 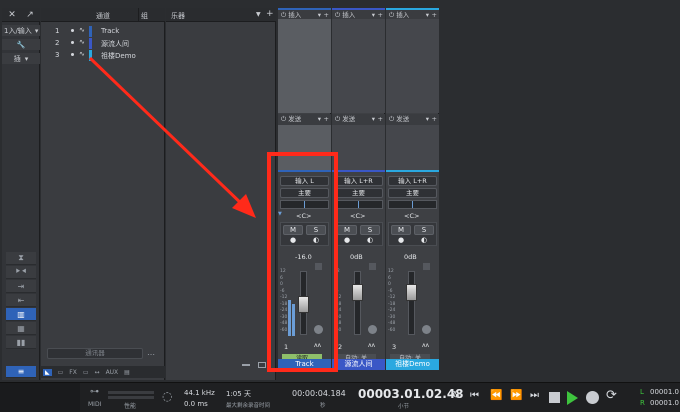 I want to click on loop-left-value: 00001.0, so click(x=664, y=392).